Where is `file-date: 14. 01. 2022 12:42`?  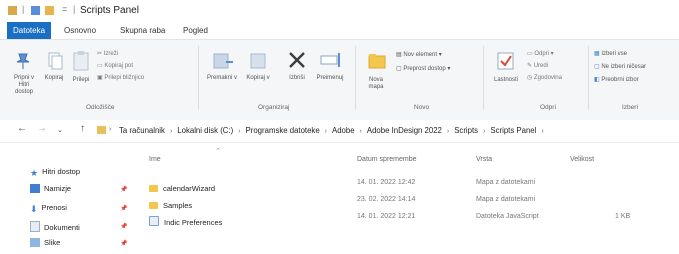
file-date: 14. 01. 2022 12:42 is located at coordinates (386, 182).